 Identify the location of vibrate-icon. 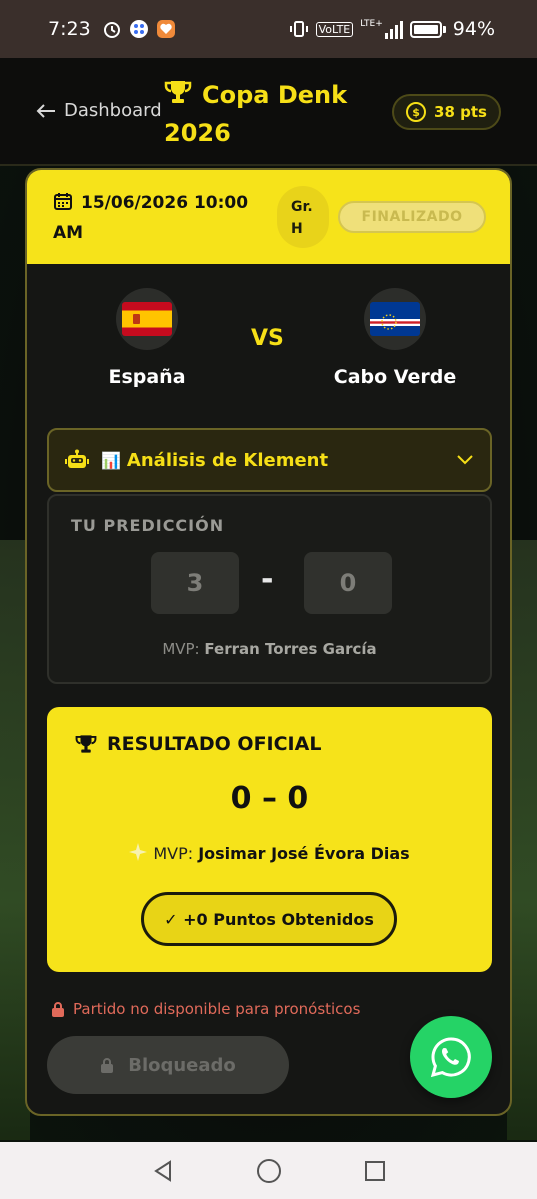
(299, 29).